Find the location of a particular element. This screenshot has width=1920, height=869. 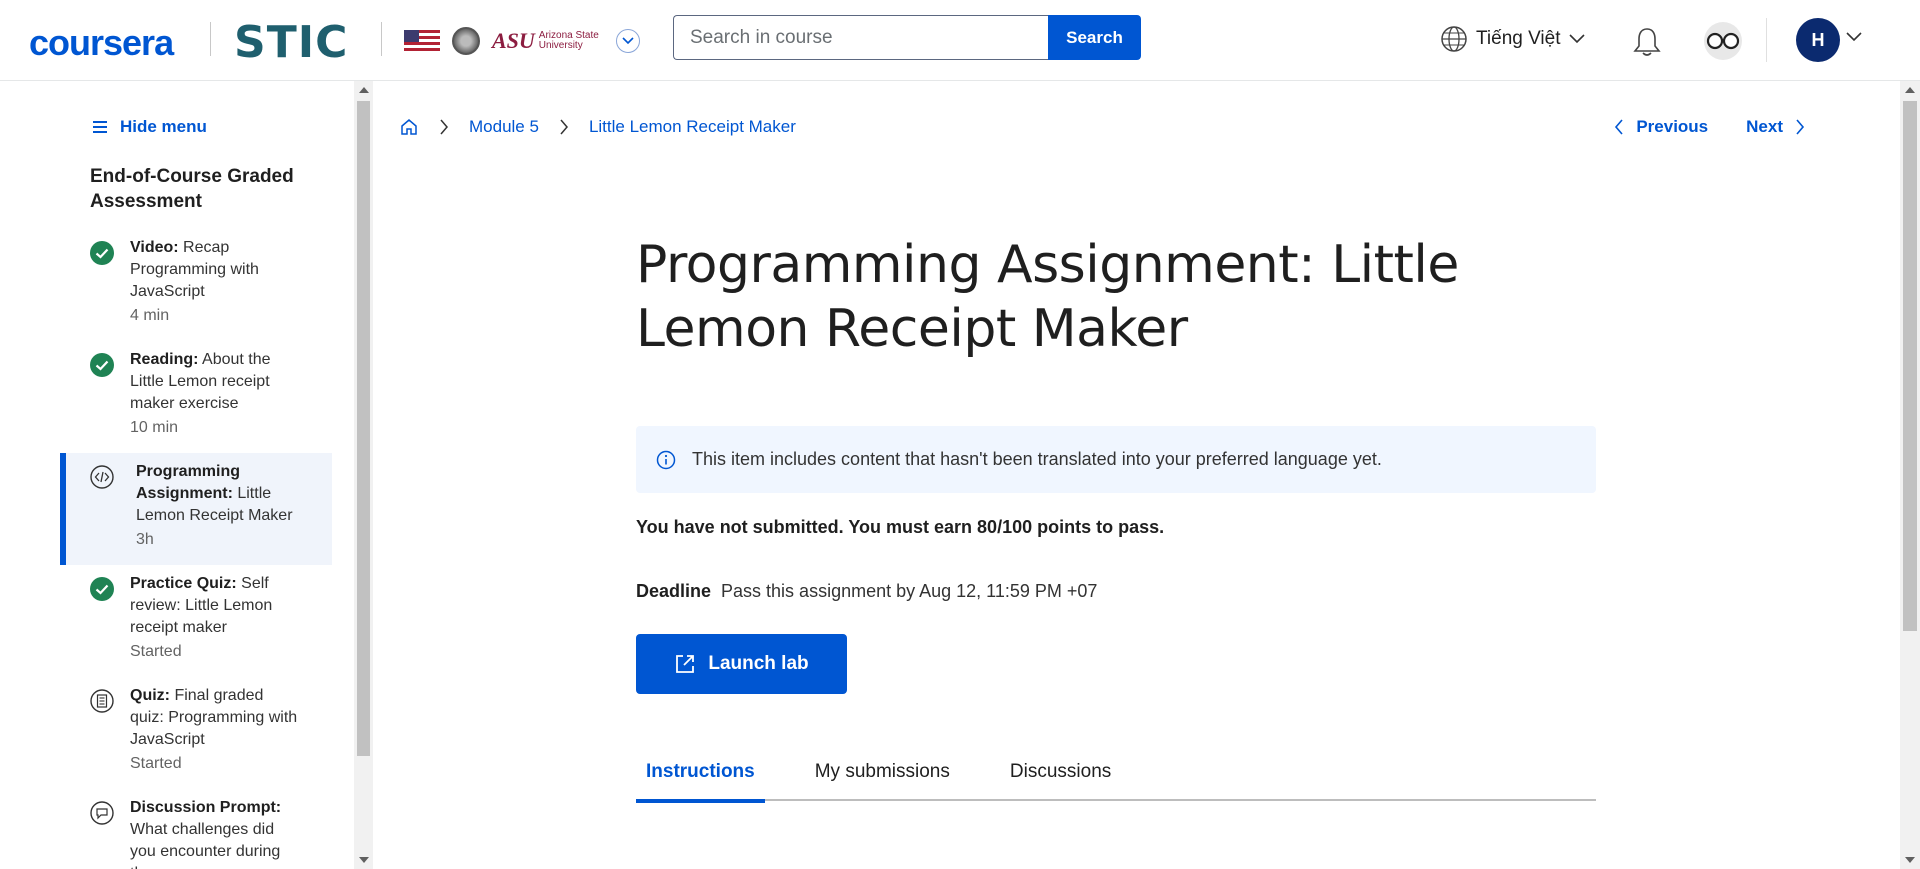

asu-logo: ASU Arizona State University is located at coordinates (545, 40).